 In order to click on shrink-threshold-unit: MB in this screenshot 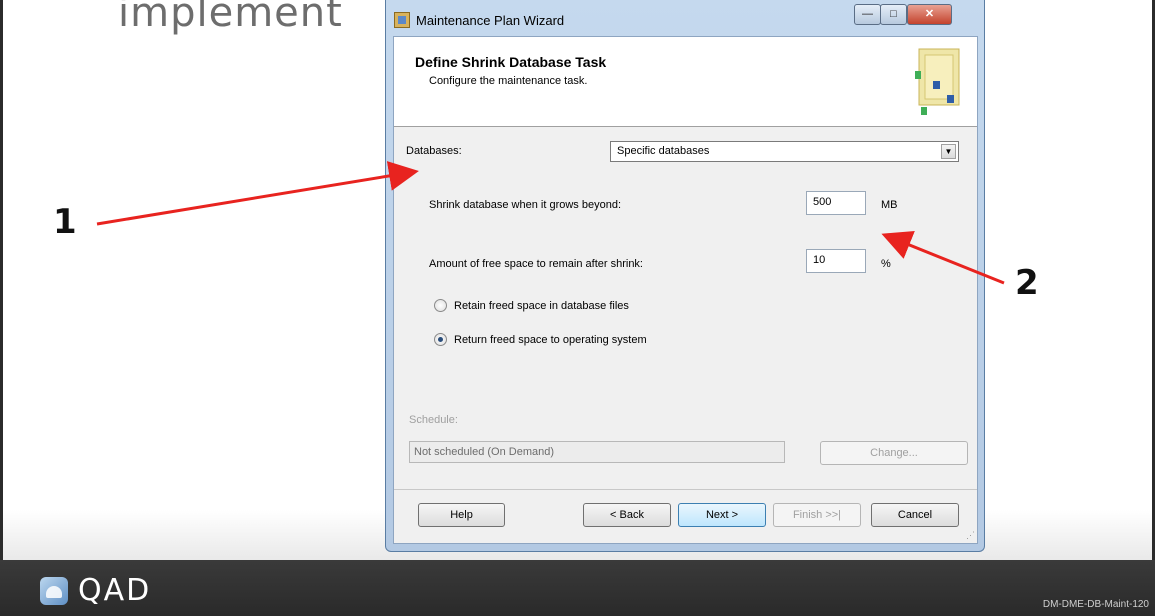, I will do `click(889, 205)`.